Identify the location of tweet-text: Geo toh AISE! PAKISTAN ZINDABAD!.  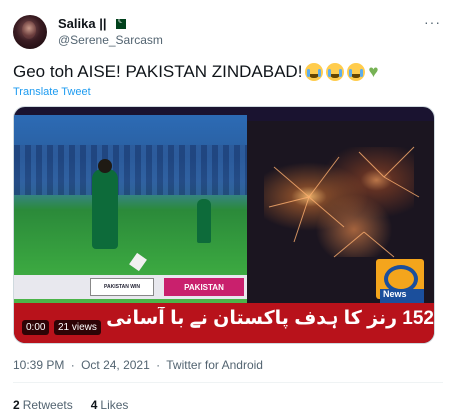
(158, 71).